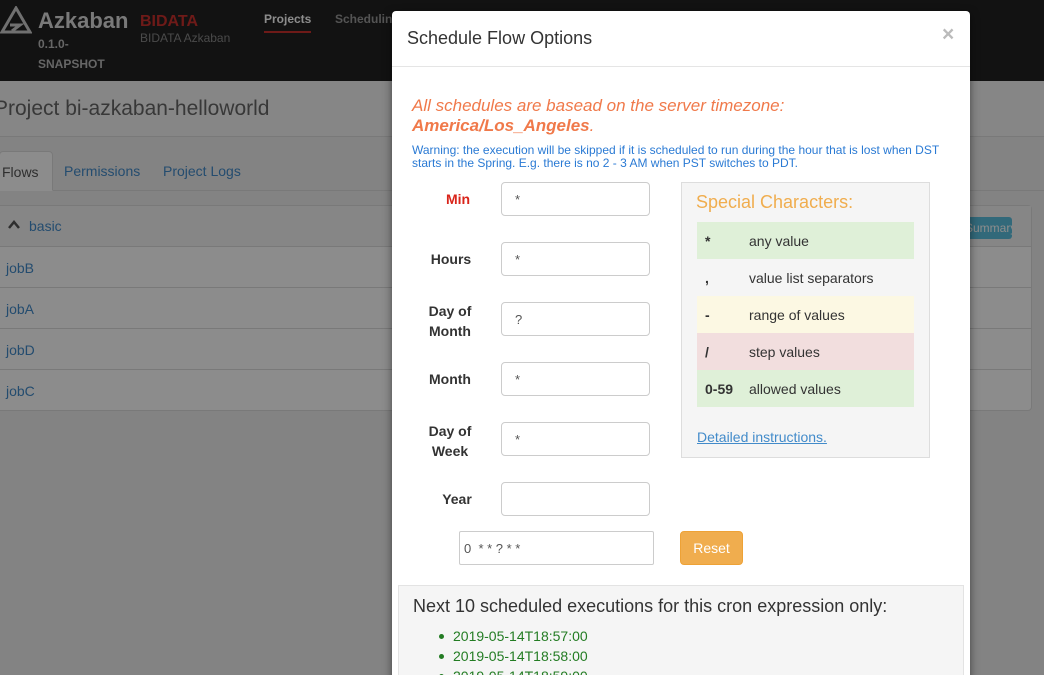 Image resolution: width=1044 pixels, height=675 pixels. What do you see at coordinates (779, 240) in the screenshot?
I see `special-char-desc: any value` at bounding box center [779, 240].